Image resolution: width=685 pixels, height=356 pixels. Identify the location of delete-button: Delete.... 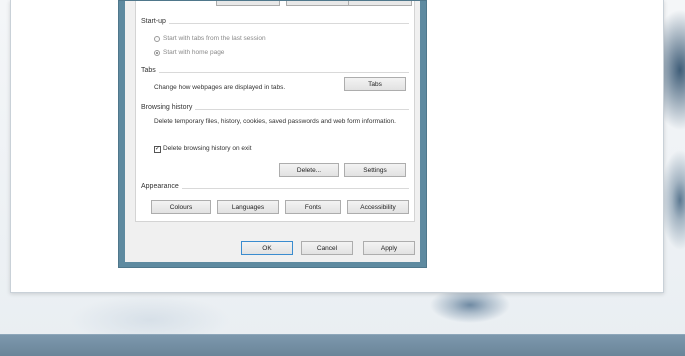
(309, 170).